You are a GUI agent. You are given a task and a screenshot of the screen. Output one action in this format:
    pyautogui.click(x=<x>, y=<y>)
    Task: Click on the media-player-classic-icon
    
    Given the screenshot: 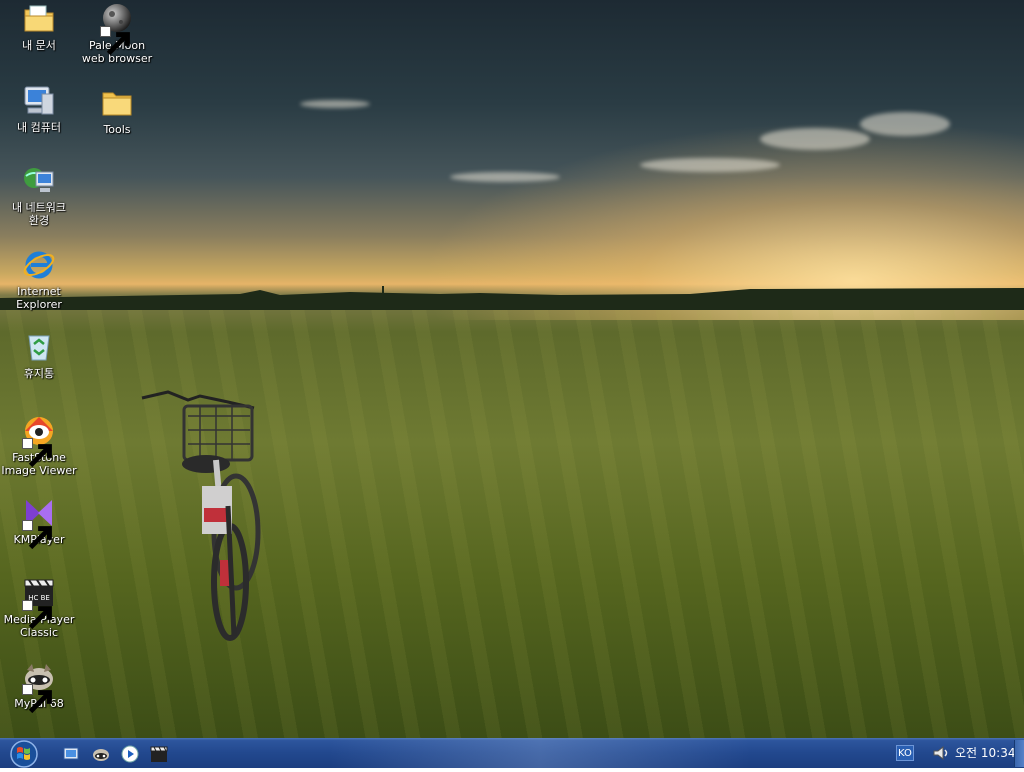 What is the action you would take?
    pyautogui.click(x=159, y=754)
    